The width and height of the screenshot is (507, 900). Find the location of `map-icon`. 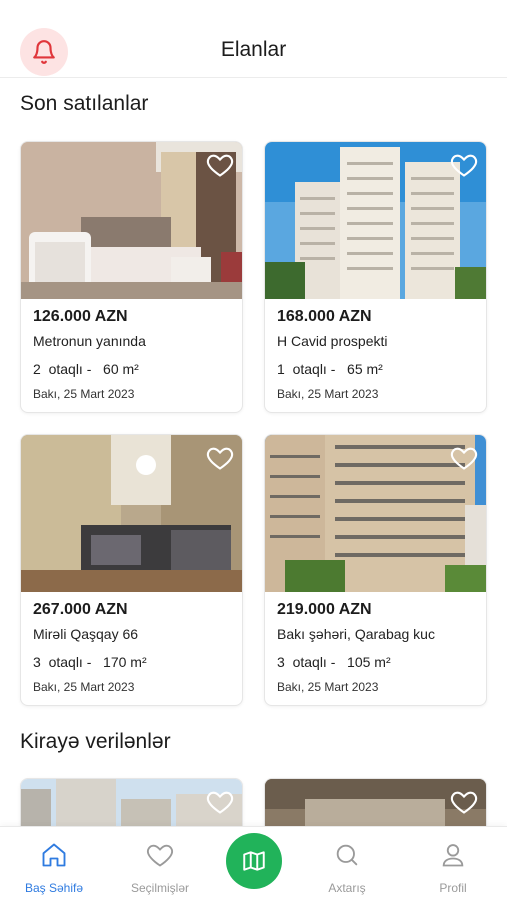

map-icon is located at coordinates (254, 861).